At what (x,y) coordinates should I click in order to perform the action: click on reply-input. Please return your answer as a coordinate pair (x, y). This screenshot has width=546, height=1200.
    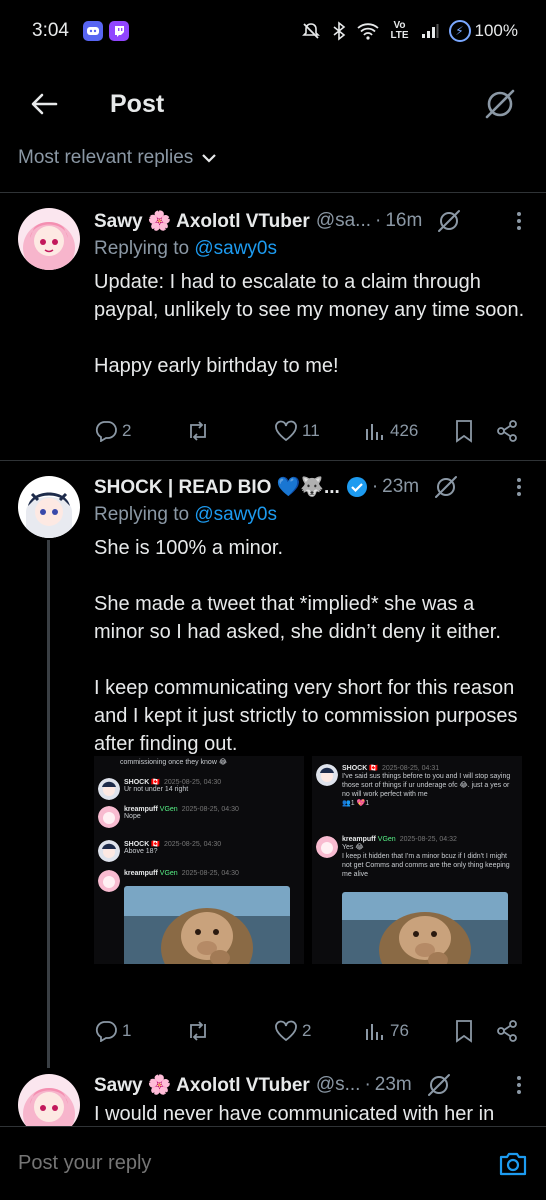
    Looking at the image, I should click on (258, 1163).